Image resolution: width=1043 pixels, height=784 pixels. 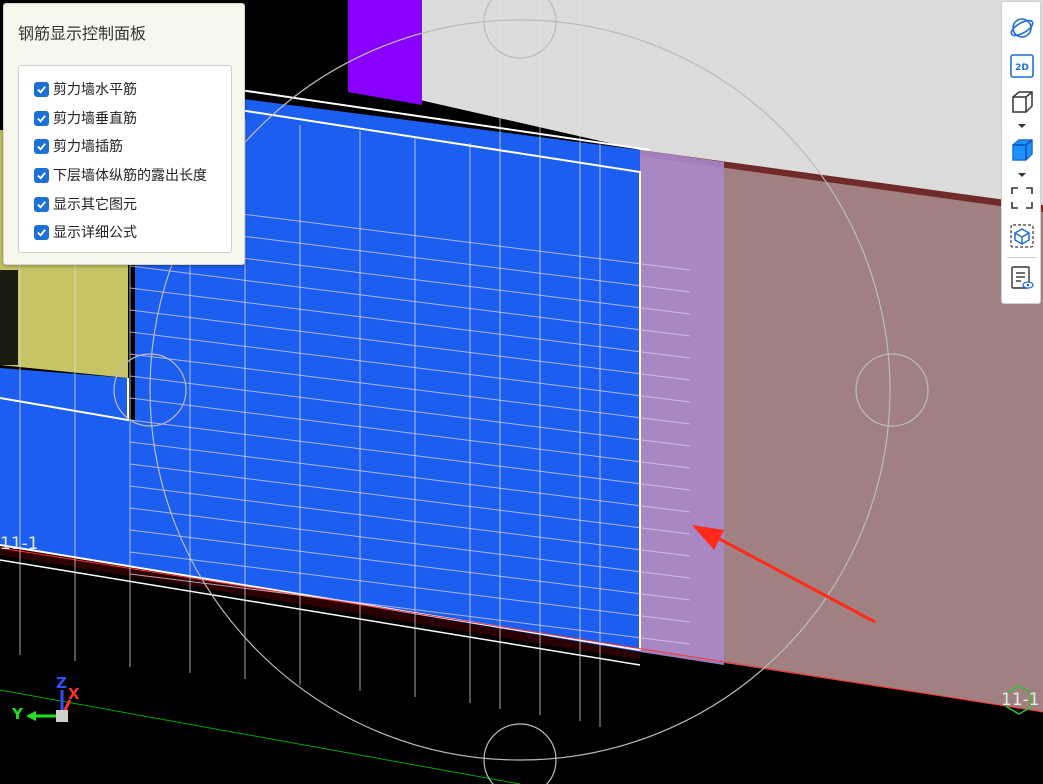 What do you see at coordinates (88, 147) in the screenshot?
I see `option-label: 剪力墙插筋` at bounding box center [88, 147].